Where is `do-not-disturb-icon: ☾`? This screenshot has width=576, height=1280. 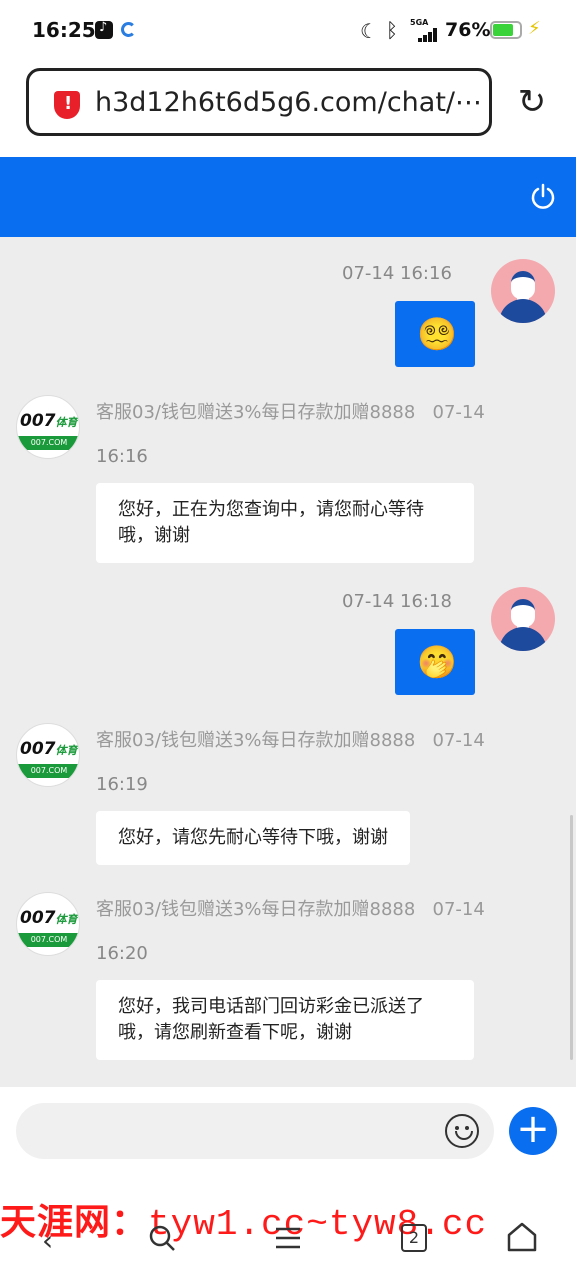
do-not-disturb-icon: ☾ is located at coordinates (369, 31).